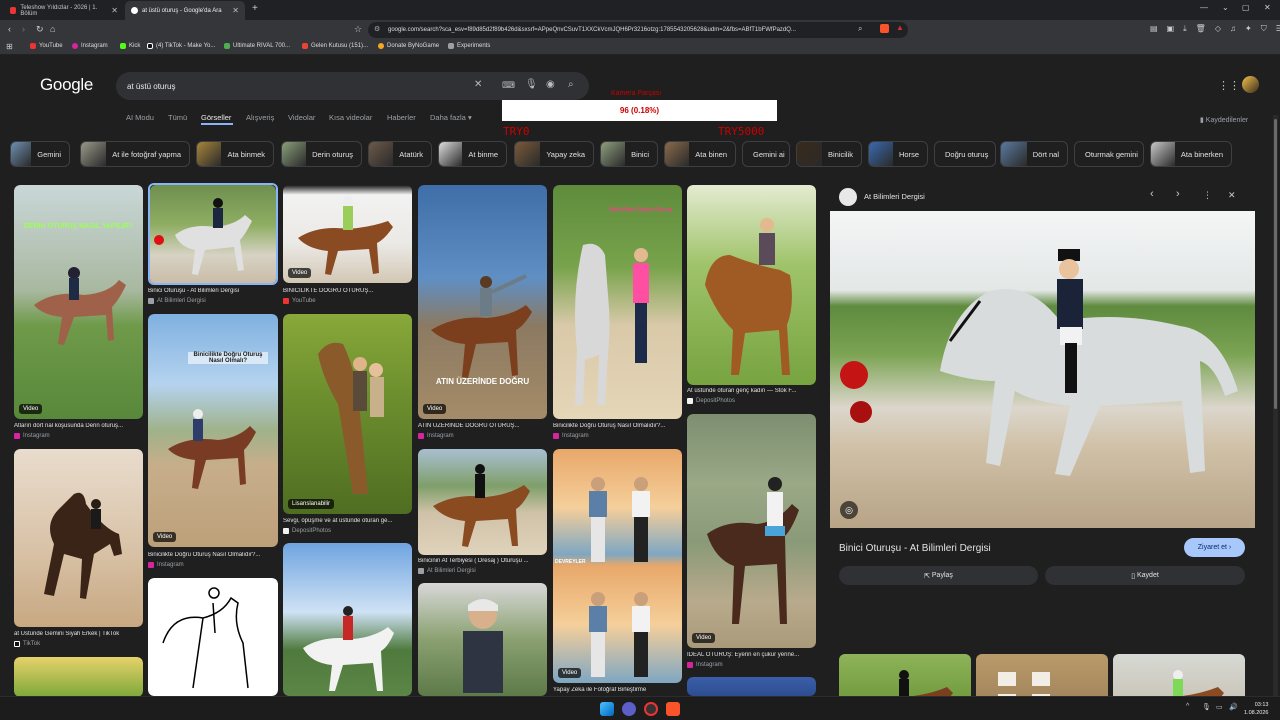 The width and height of the screenshot is (1280, 720). What do you see at coordinates (766, 154) in the screenshot?
I see `chip-gemini-ai: Gemini ai` at bounding box center [766, 154].